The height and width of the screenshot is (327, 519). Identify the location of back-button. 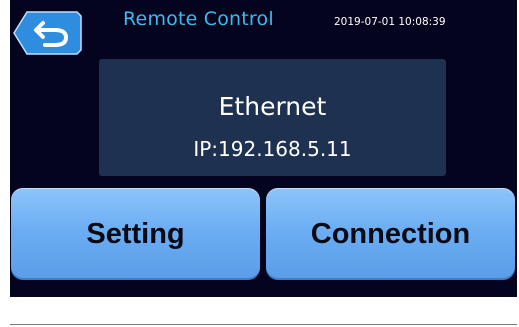
(48, 33).